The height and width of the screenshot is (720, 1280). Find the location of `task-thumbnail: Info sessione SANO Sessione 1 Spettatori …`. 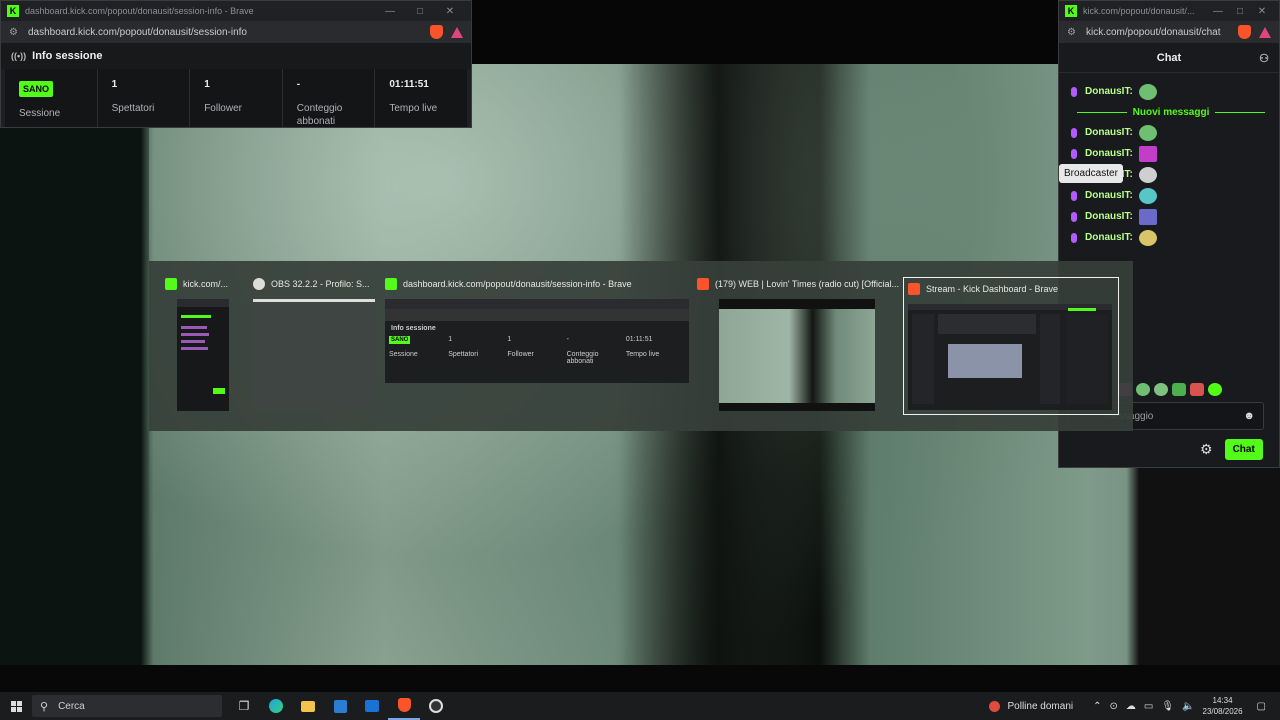

task-thumbnail: Info sessione SANO Sessione 1 Spettatori … is located at coordinates (537, 341).